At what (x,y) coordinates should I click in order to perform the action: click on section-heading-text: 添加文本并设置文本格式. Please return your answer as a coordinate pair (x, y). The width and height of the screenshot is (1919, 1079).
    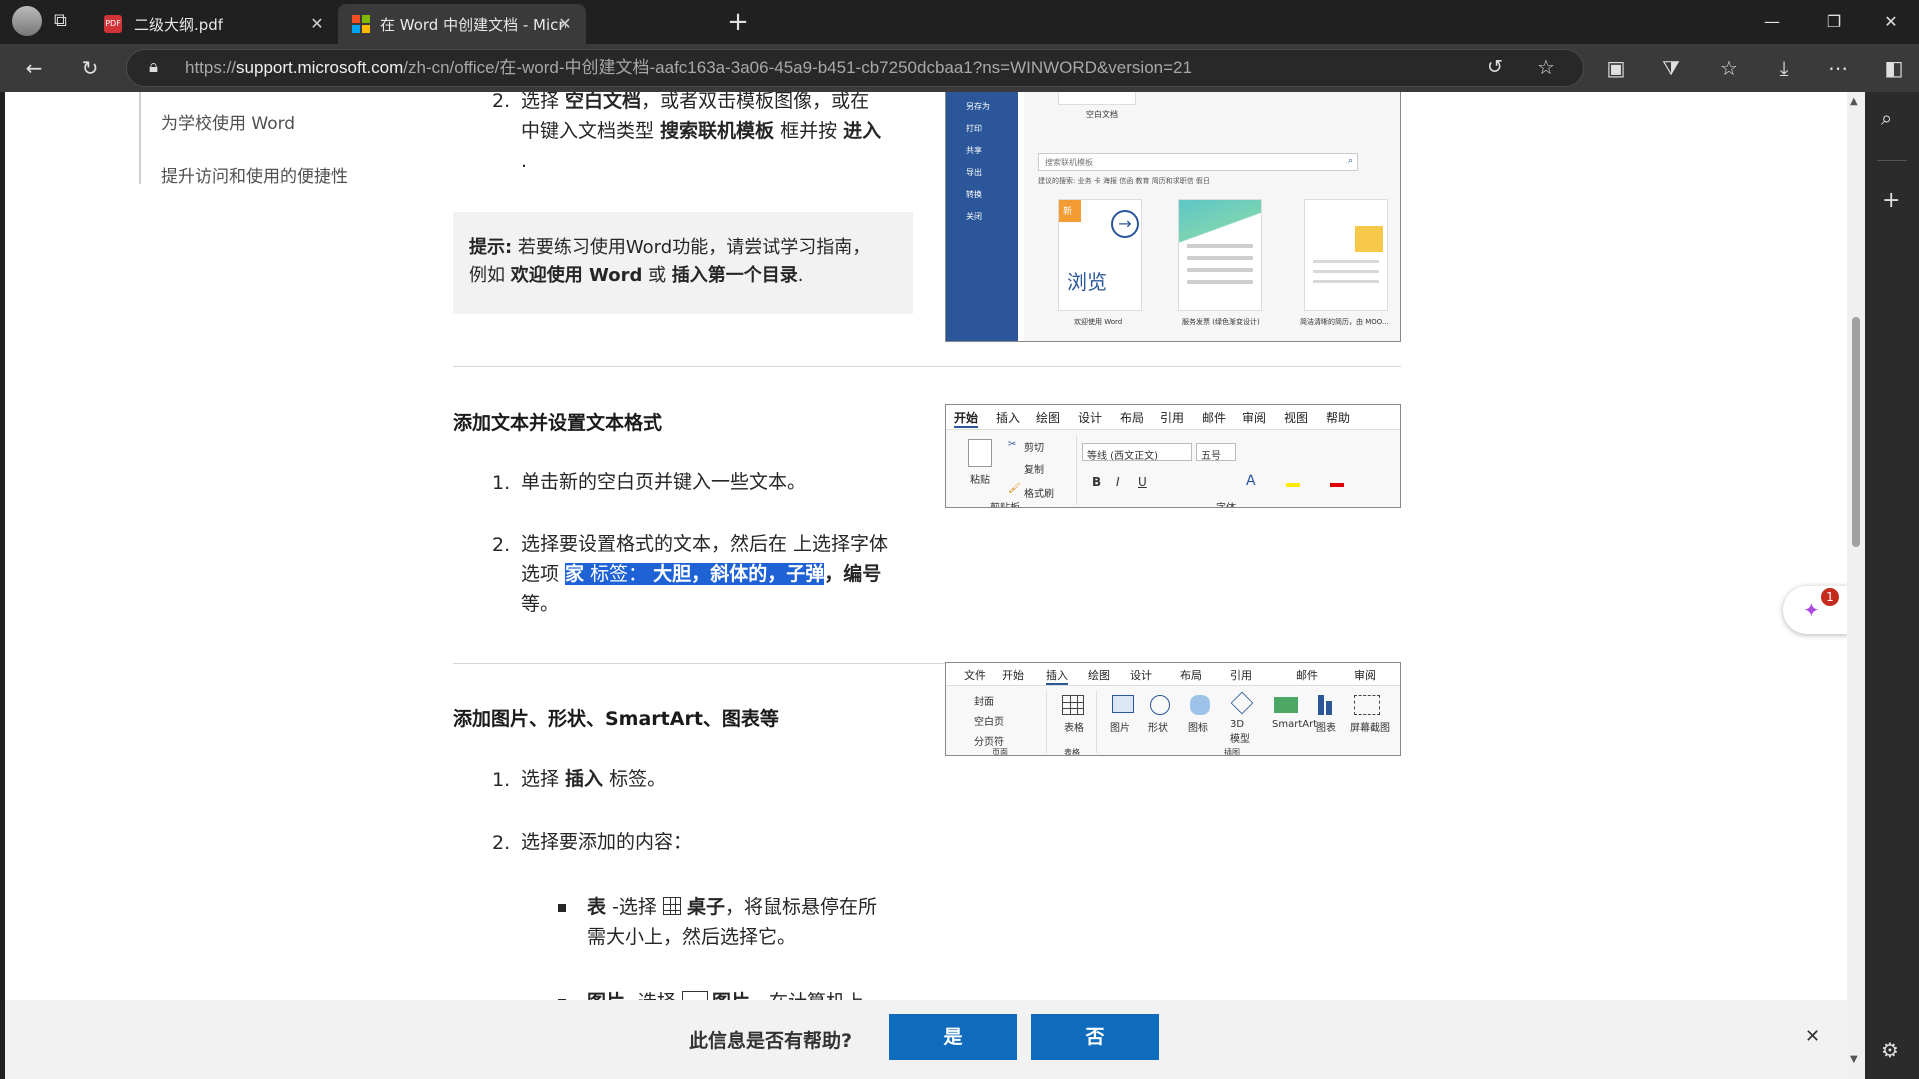
    Looking at the image, I should click on (558, 423).